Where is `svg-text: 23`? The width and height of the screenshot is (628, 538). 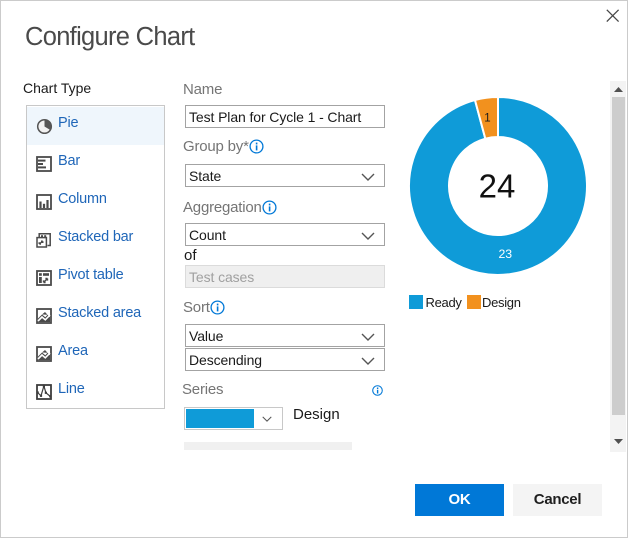
svg-text: 23 is located at coordinates (505, 254).